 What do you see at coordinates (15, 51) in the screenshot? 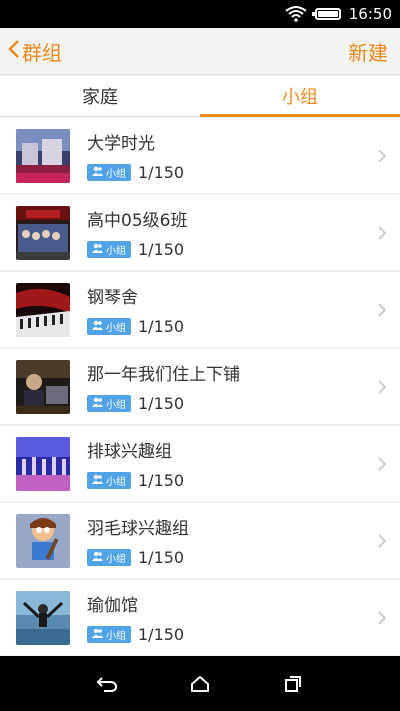
I see `chevron-left-icon` at bounding box center [15, 51].